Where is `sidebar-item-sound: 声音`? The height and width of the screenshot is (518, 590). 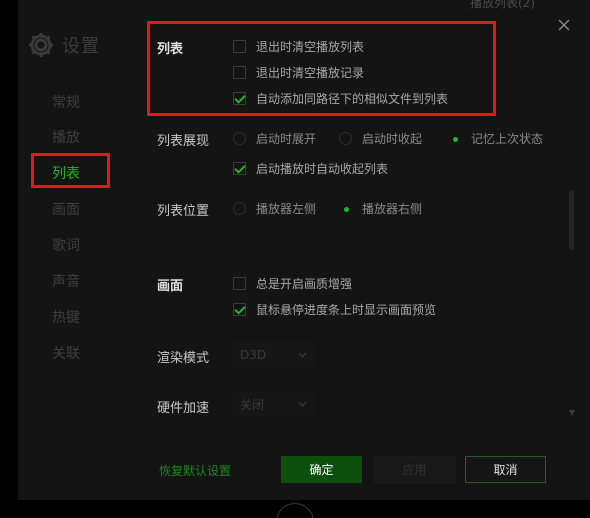
sidebar-item-sound: 声音 is located at coordinates (66, 281).